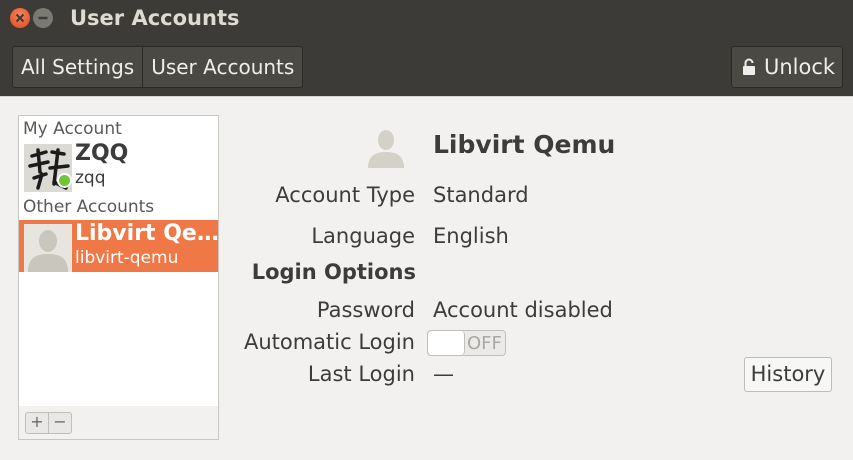 The image size is (853, 460). I want to click on last-login-value: —, so click(443, 374).